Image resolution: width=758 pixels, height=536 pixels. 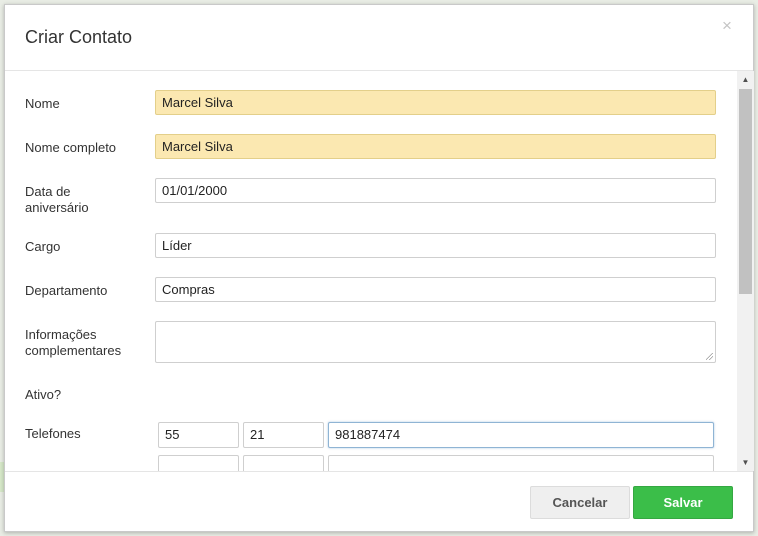 What do you see at coordinates (727, 26) in the screenshot?
I see `close-icon: ×` at bounding box center [727, 26].